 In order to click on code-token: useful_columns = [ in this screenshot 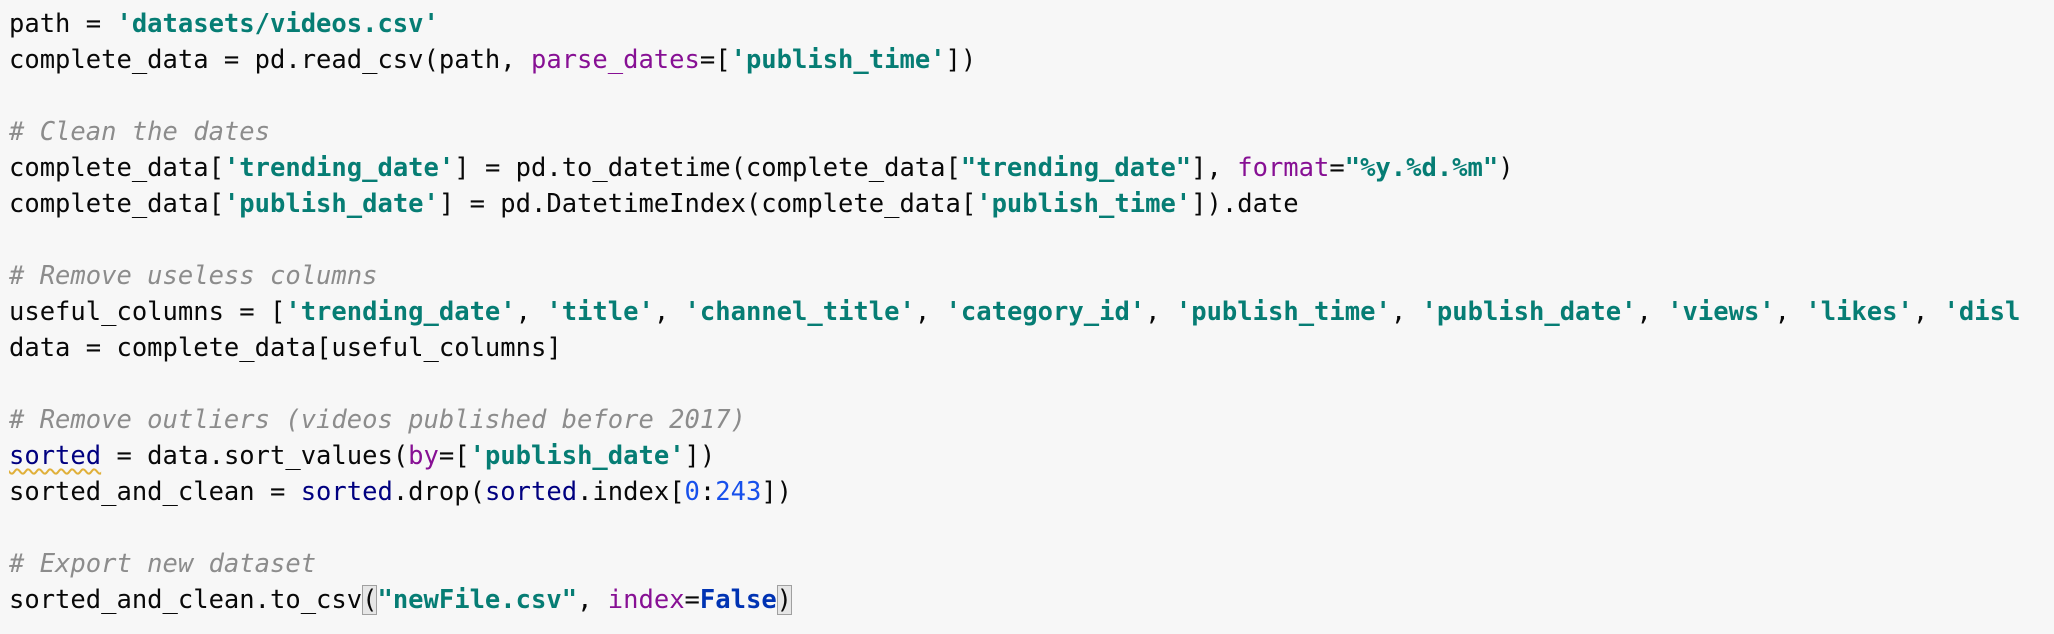, I will do `click(147, 312)`.